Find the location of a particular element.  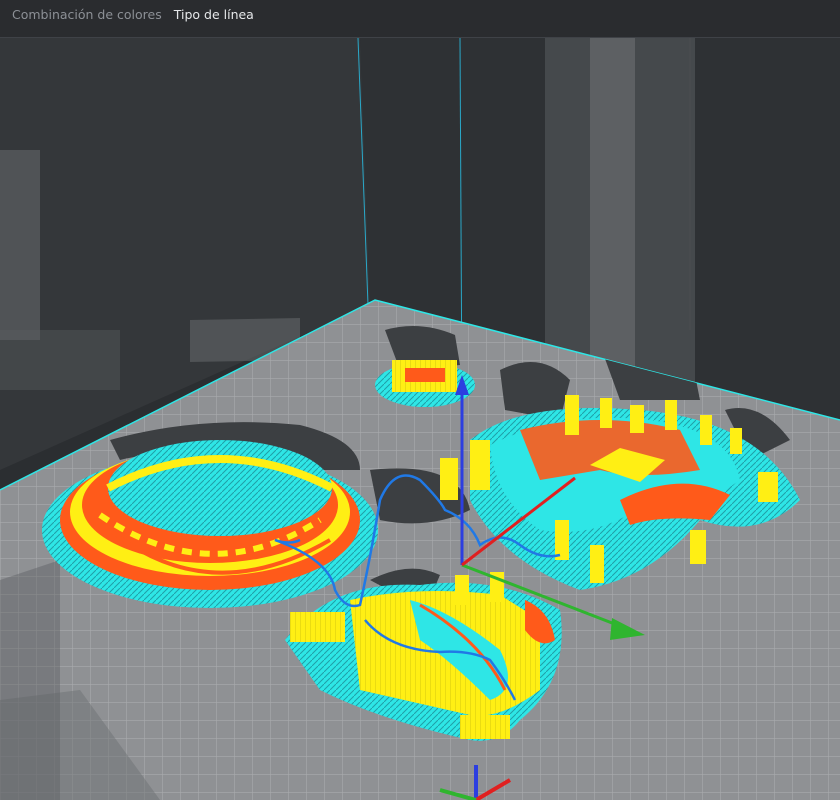

tab-line-type: Tipo de línea is located at coordinates (214, 18).